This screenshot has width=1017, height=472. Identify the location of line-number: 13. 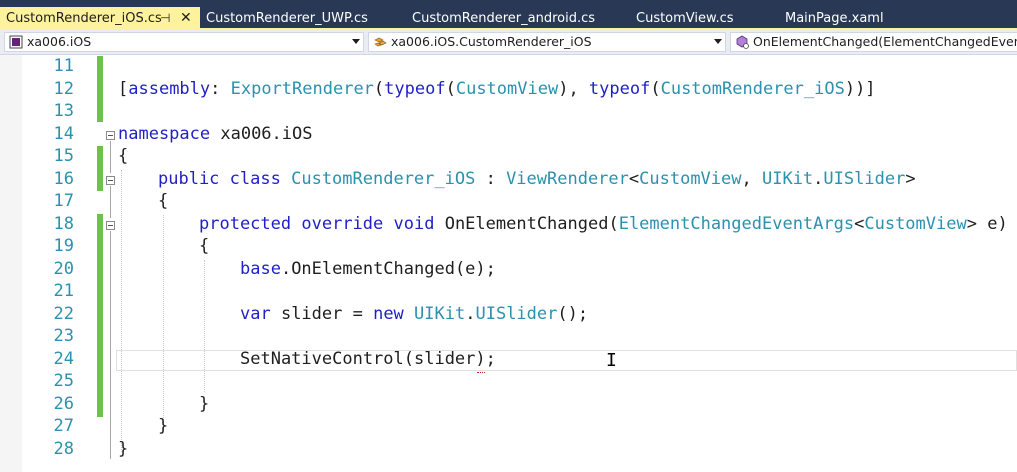
(63, 111).